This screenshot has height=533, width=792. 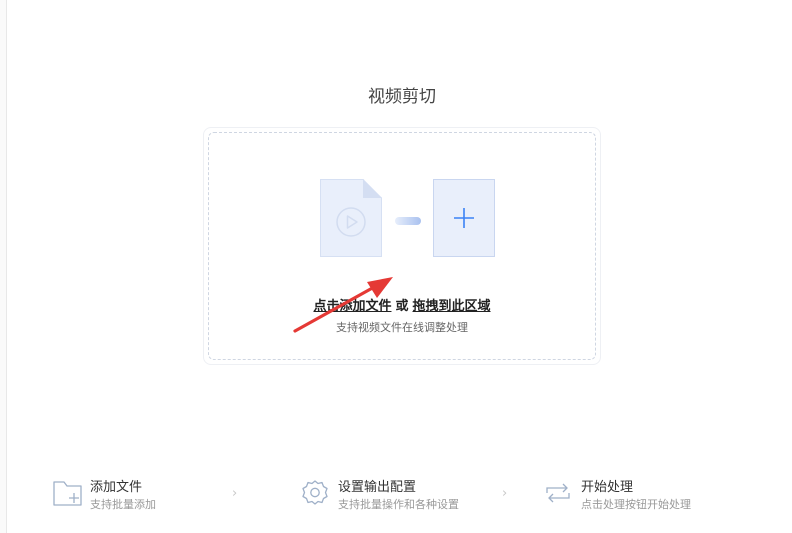 I want to click on add-file-button, so click(x=464, y=218).